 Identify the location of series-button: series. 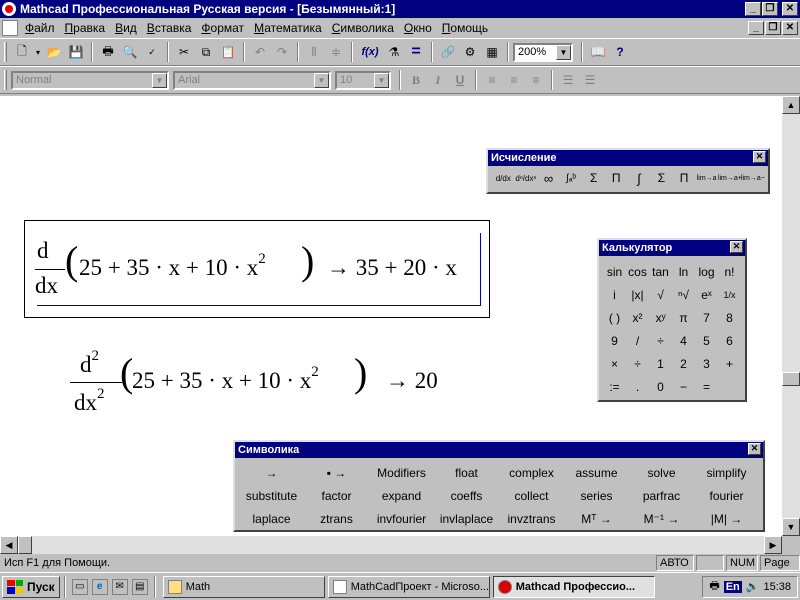
(596, 495).